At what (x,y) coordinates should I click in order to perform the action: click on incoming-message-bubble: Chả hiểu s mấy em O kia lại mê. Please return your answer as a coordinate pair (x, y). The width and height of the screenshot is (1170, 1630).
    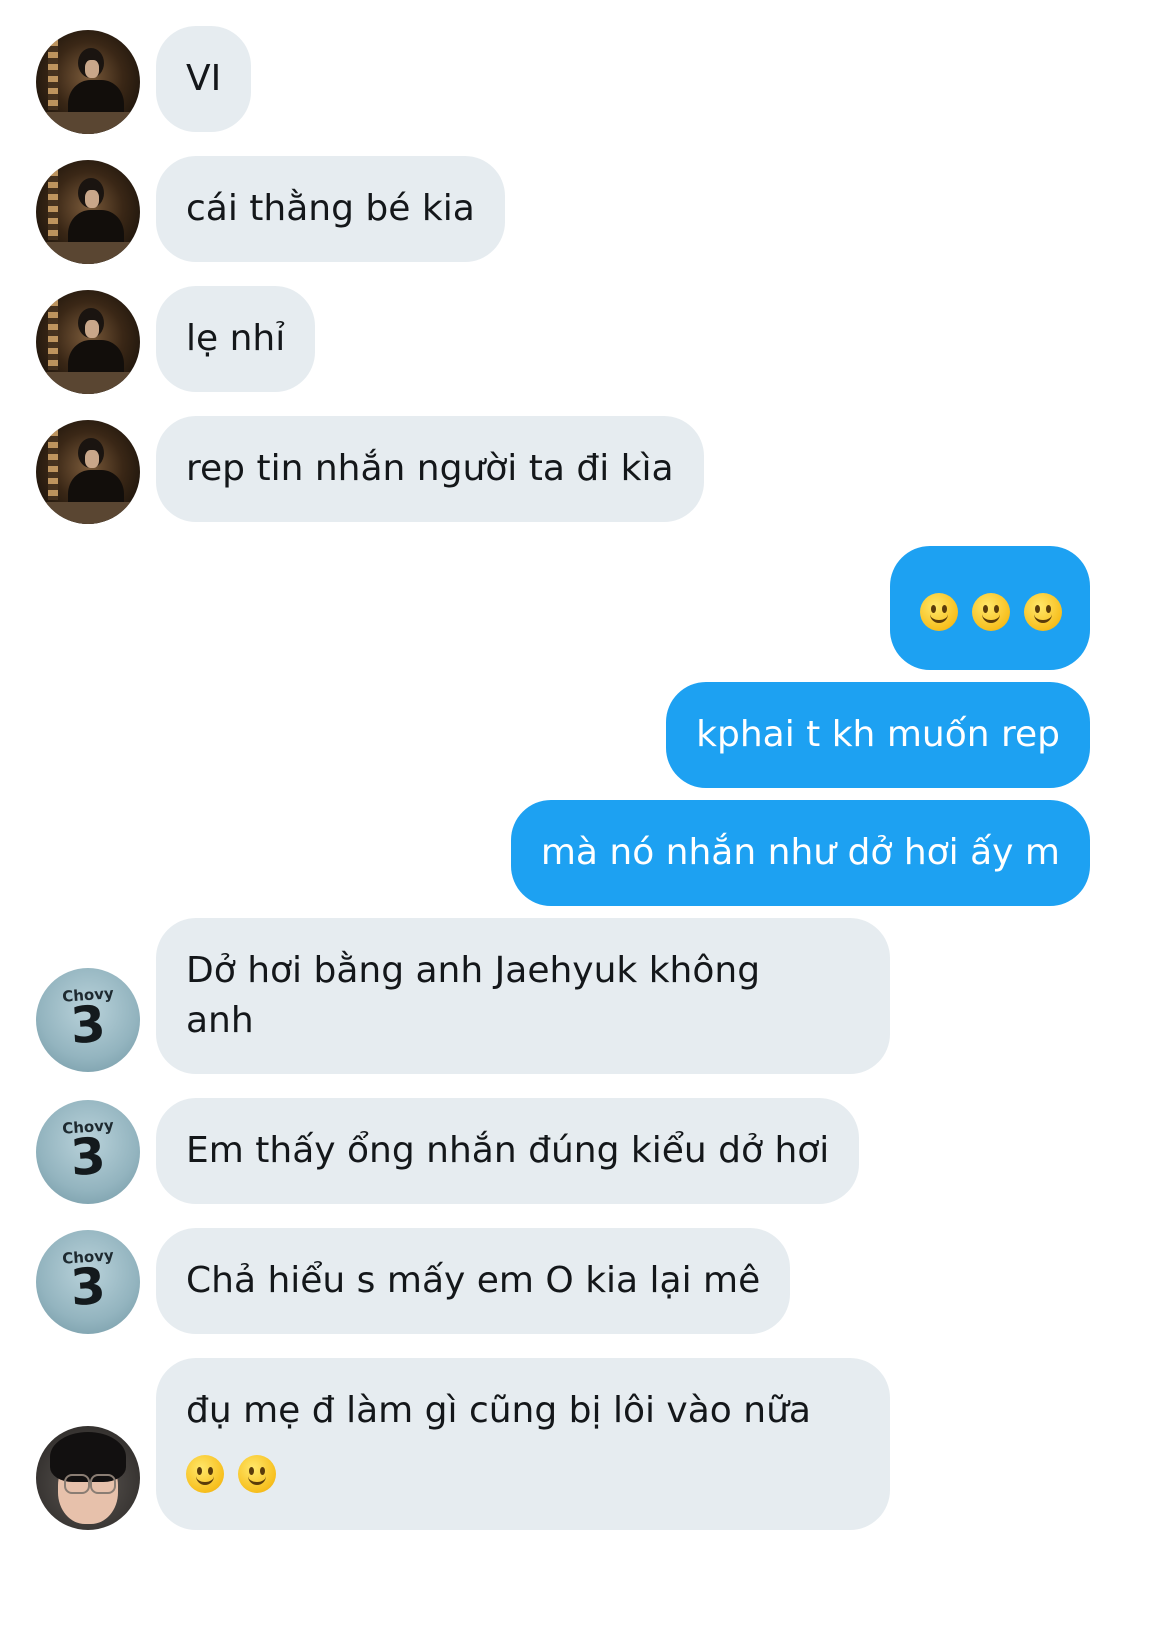
    Looking at the image, I should click on (473, 1281).